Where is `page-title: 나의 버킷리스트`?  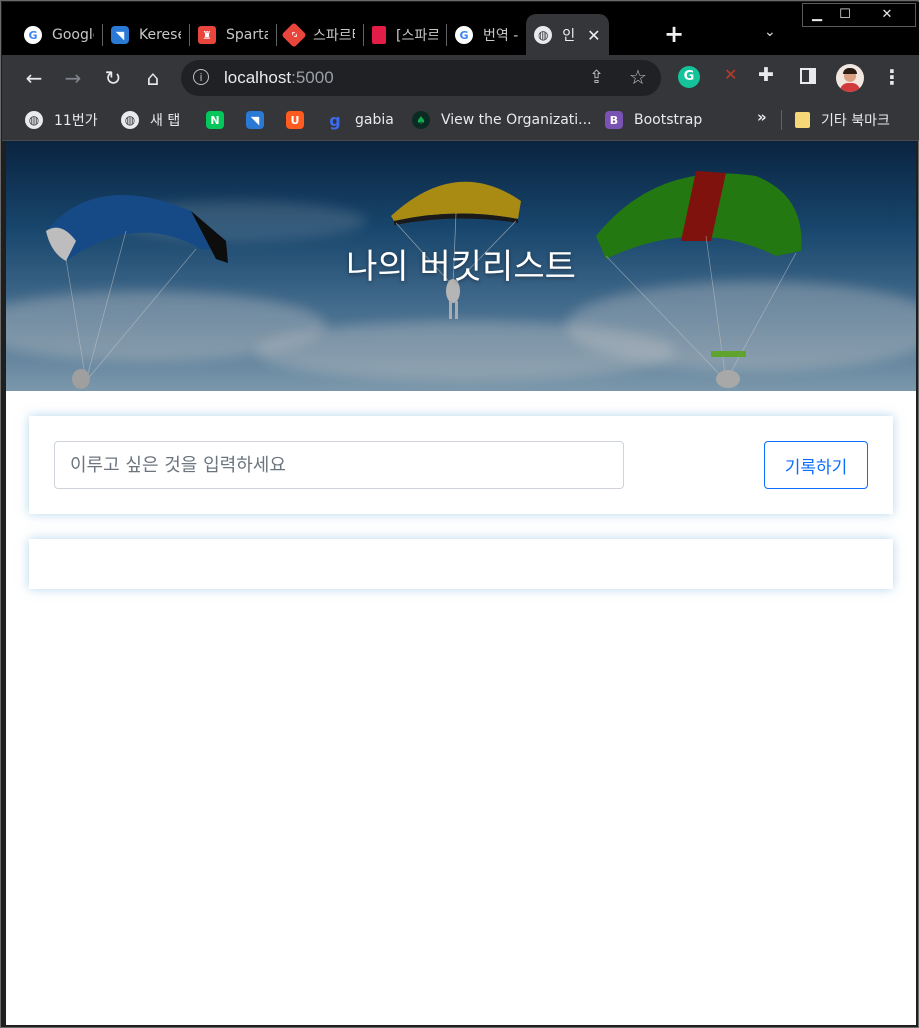
page-title: 나의 버킷리스트 is located at coordinates (461, 267).